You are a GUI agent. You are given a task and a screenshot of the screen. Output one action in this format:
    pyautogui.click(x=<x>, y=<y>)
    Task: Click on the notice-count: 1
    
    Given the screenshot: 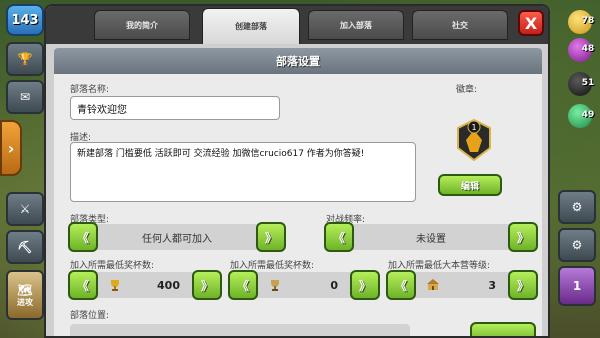 What is the action you would take?
    pyautogui.click(x=577, y=286)
    